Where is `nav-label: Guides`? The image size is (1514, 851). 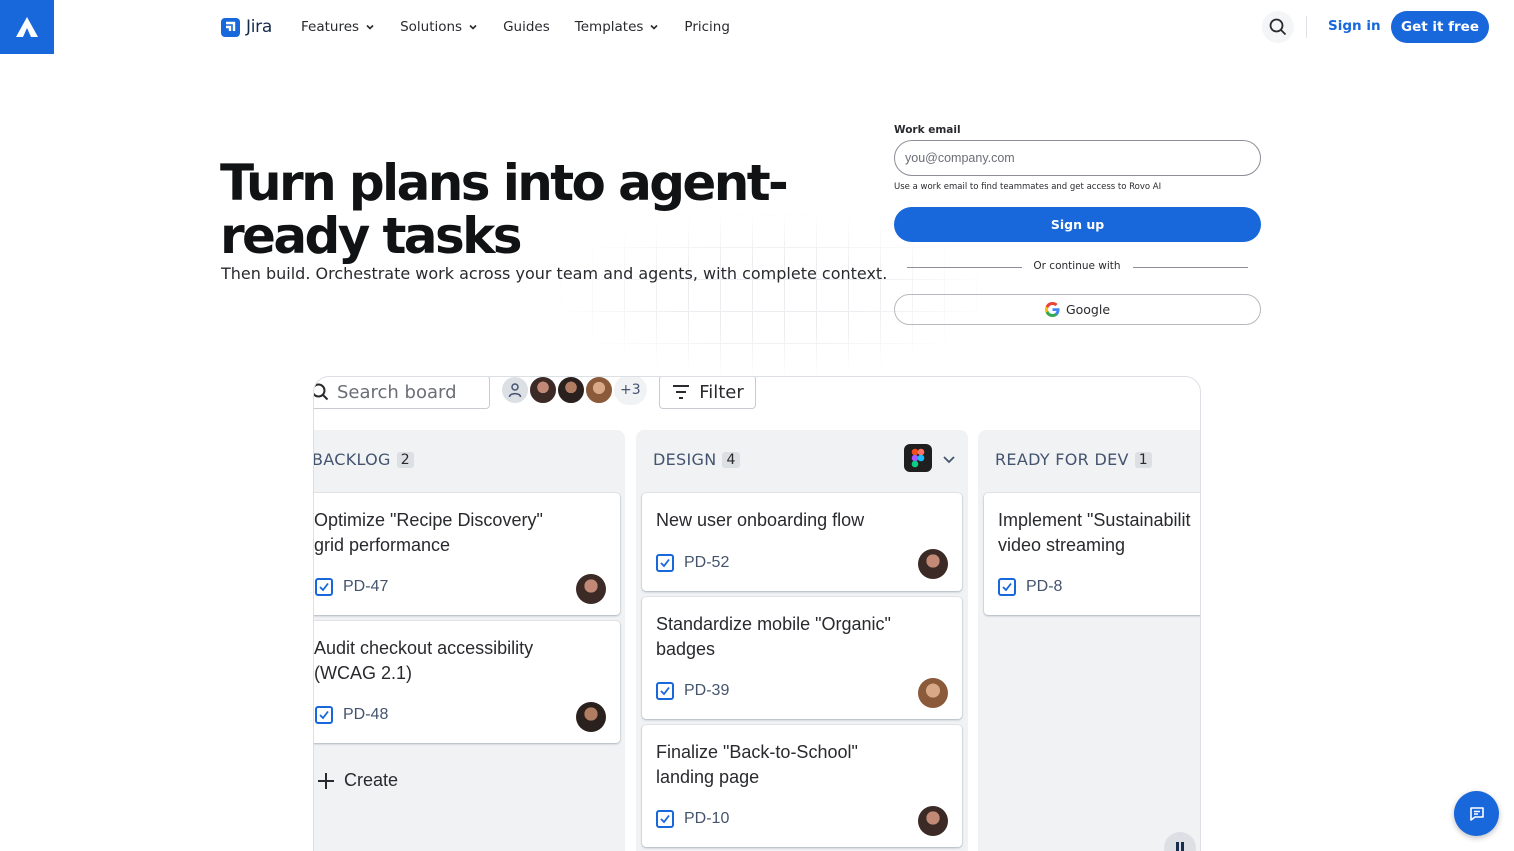
nav-label: Guides is located at coordinates (526, 27).